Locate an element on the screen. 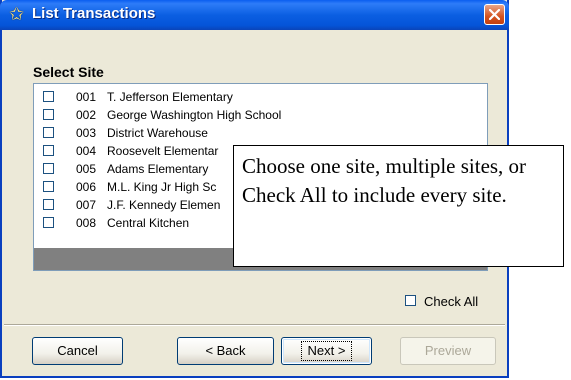 This screenshot has width=571, height=380. site-name: Central Kitchen is located at coordinates (148, 223).